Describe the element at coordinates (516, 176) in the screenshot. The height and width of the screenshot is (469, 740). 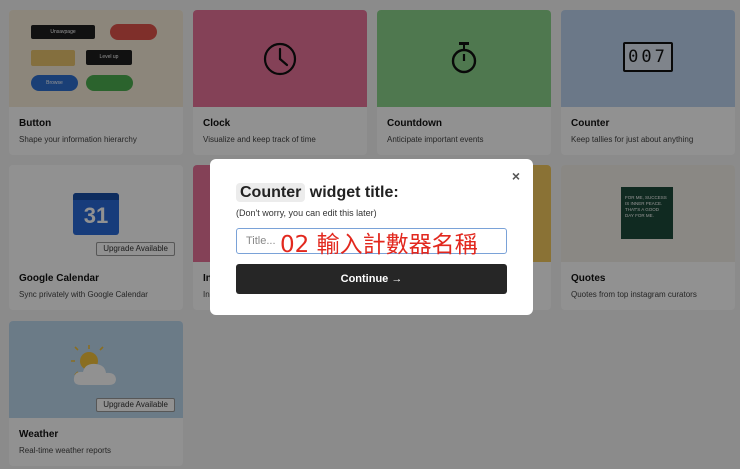
I see `close-icon: ×` at that location.